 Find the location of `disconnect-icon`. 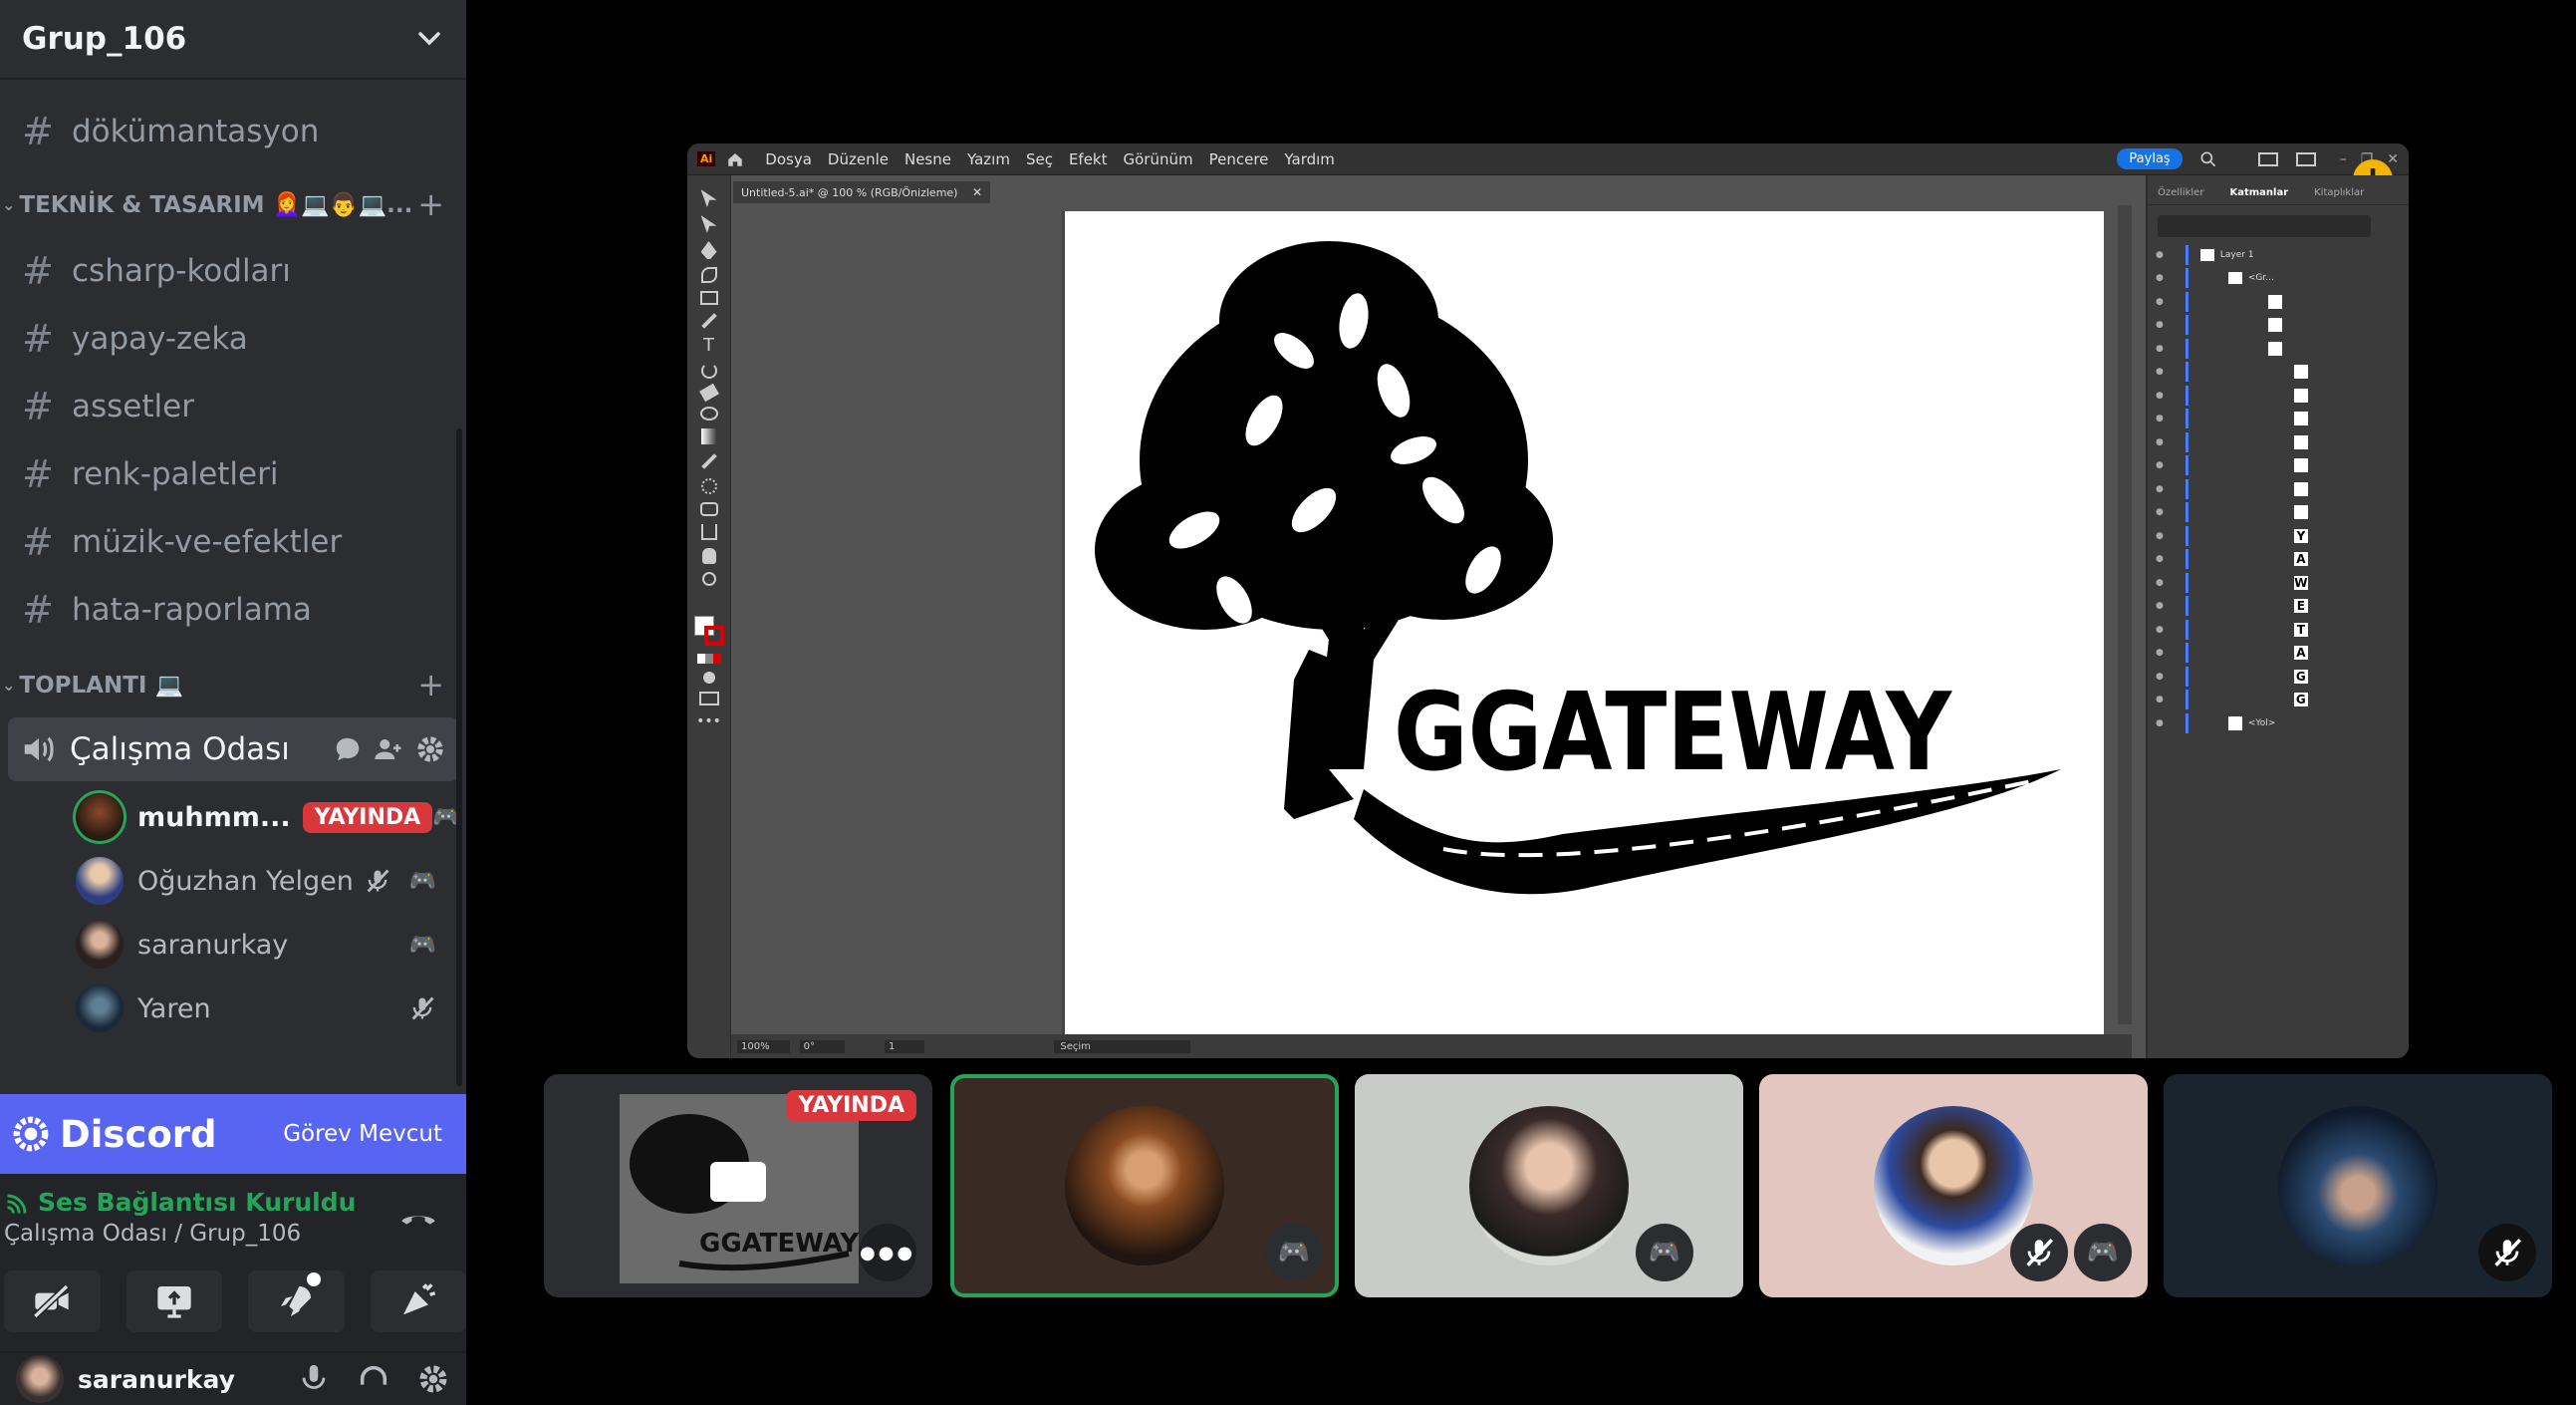

disconnect-icon is located at coordinates (418, 1218).